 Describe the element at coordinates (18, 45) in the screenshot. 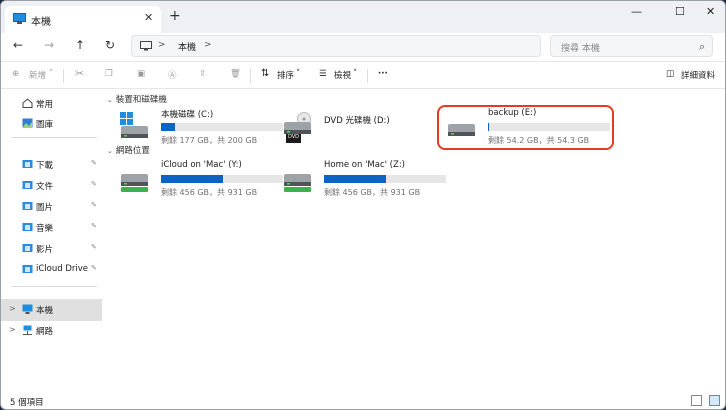

I see `back-button: ←` at that location.